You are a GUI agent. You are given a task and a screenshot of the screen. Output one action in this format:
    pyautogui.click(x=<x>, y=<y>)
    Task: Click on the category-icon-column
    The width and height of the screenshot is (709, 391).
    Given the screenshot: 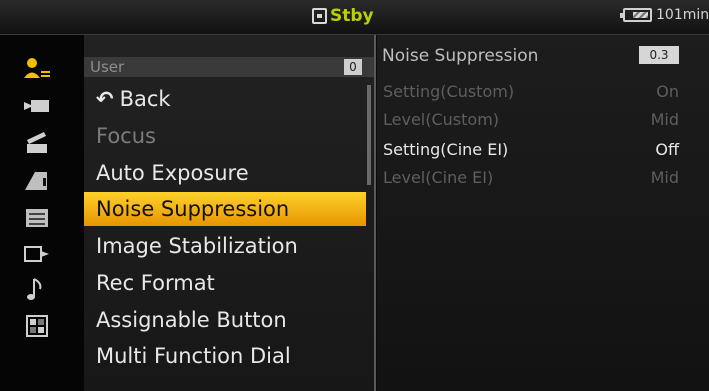 What is the action you would take?
    pyautogui.click(x=42, y=213)
    